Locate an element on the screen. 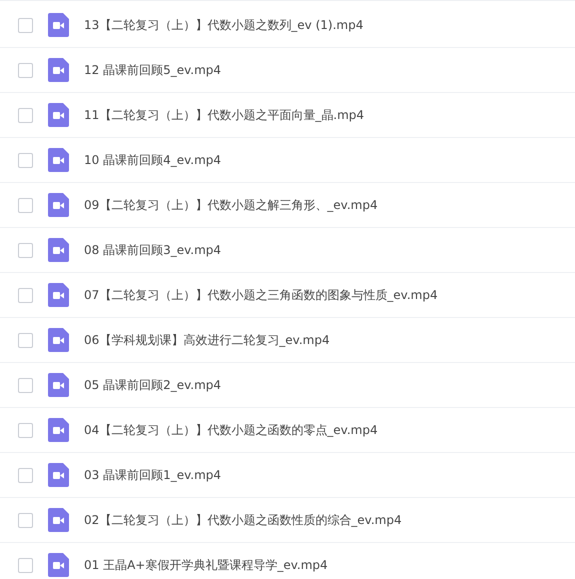 The width and height of the screenshot is (575, 579). file-name: 11【二轮复习（上）】代数小题之平面向量_晶.mp4 is located at coordinates (224, 115).